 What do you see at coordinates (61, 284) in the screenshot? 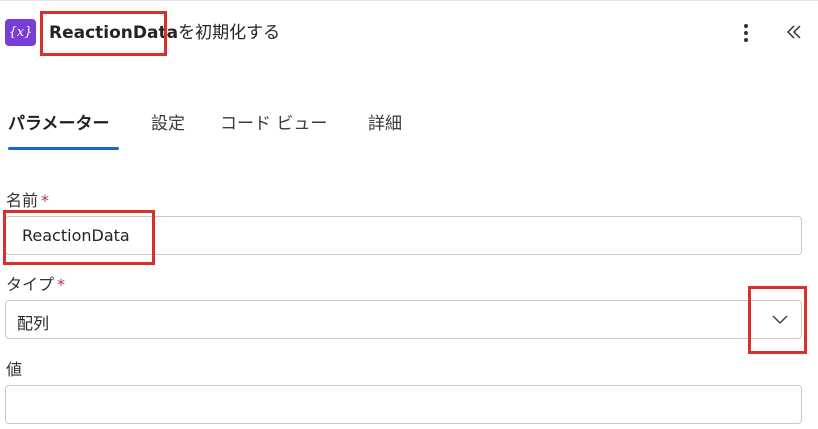
I see `type-required-mark: *` at bounding box center [61, 284].